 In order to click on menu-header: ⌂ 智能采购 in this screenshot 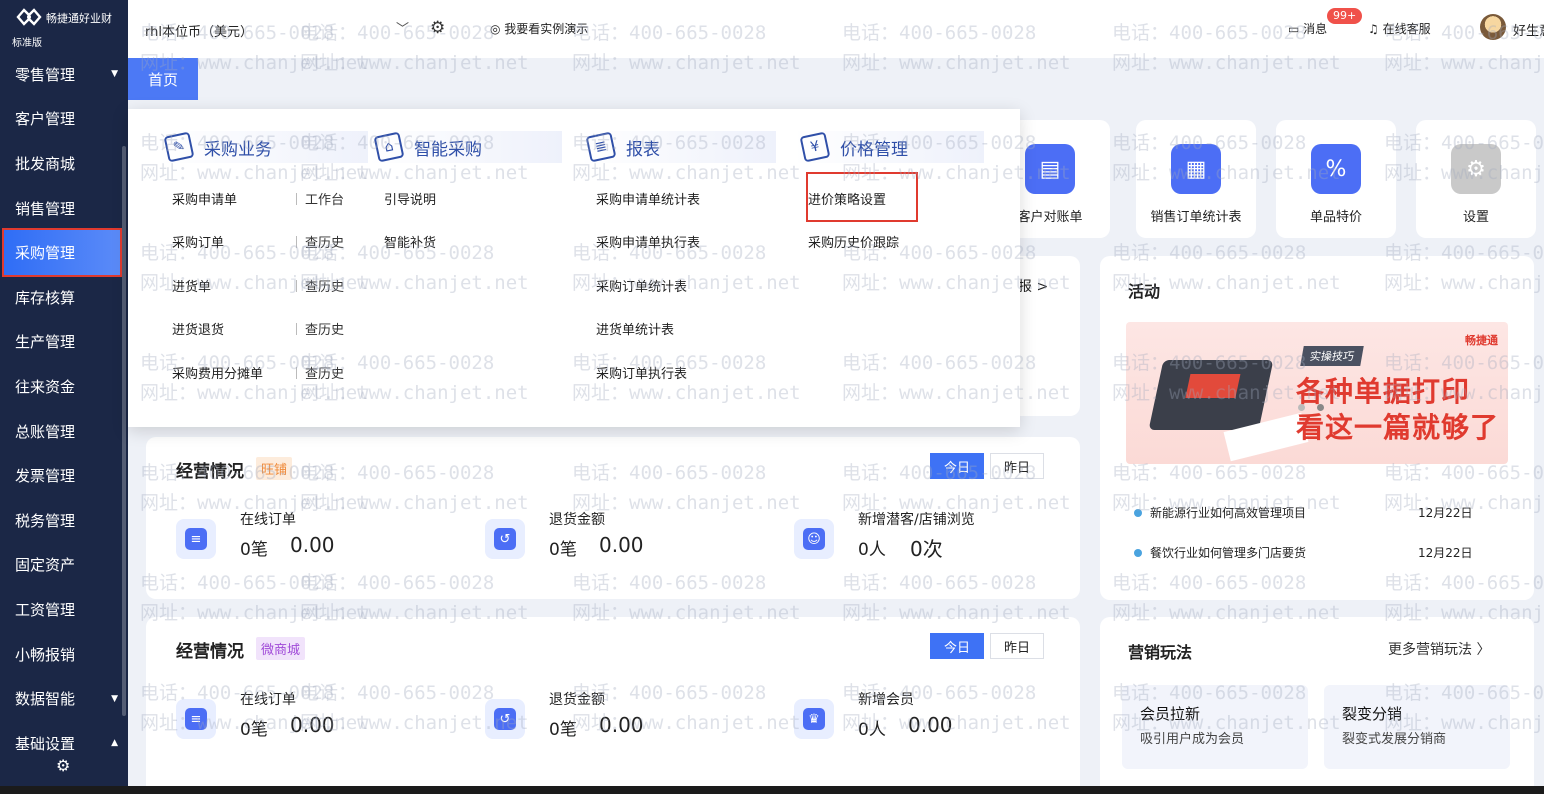, I will do `click(465, 147)`.